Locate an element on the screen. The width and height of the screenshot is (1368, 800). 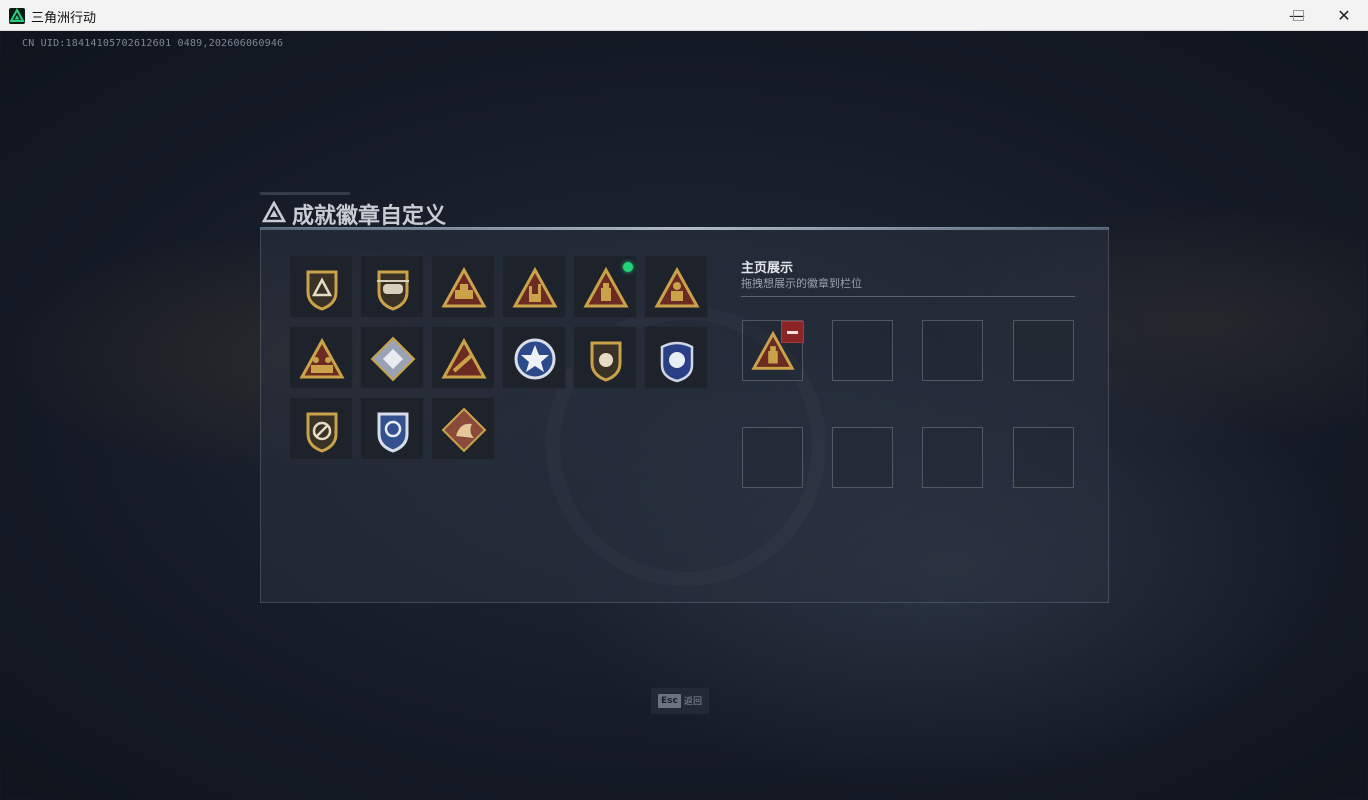
rocket-triangle-badge-icon is located at coordinates (464, 358).